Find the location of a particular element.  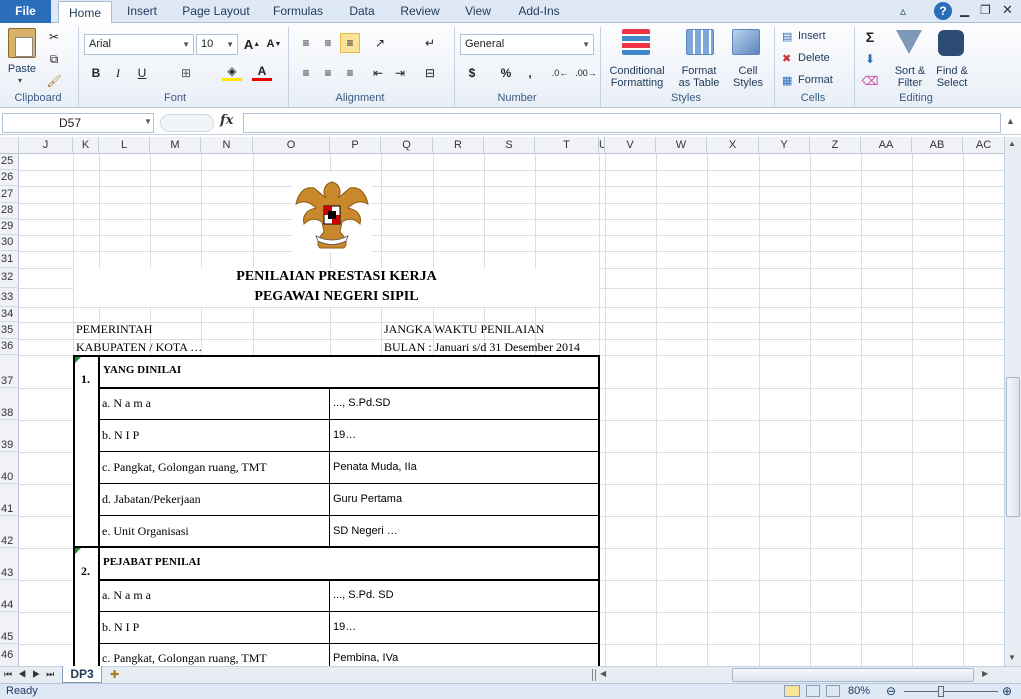

insert-cells-button: Insert is located at coordinates (812, 36).